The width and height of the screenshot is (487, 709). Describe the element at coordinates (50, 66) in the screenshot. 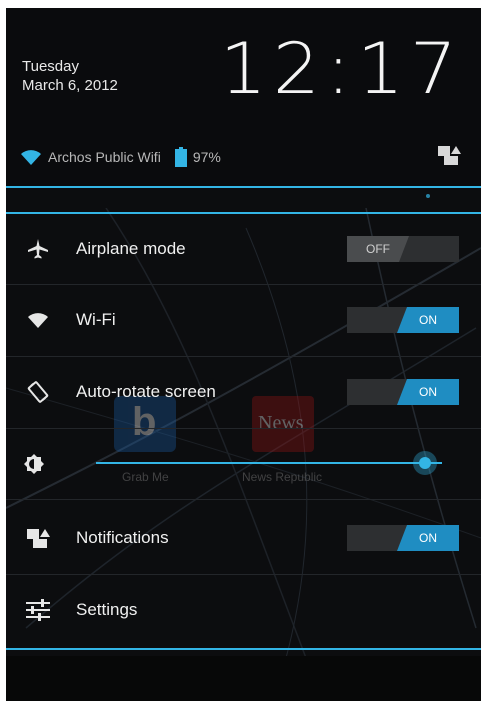

I see `date-day: Tuesday` at that location.